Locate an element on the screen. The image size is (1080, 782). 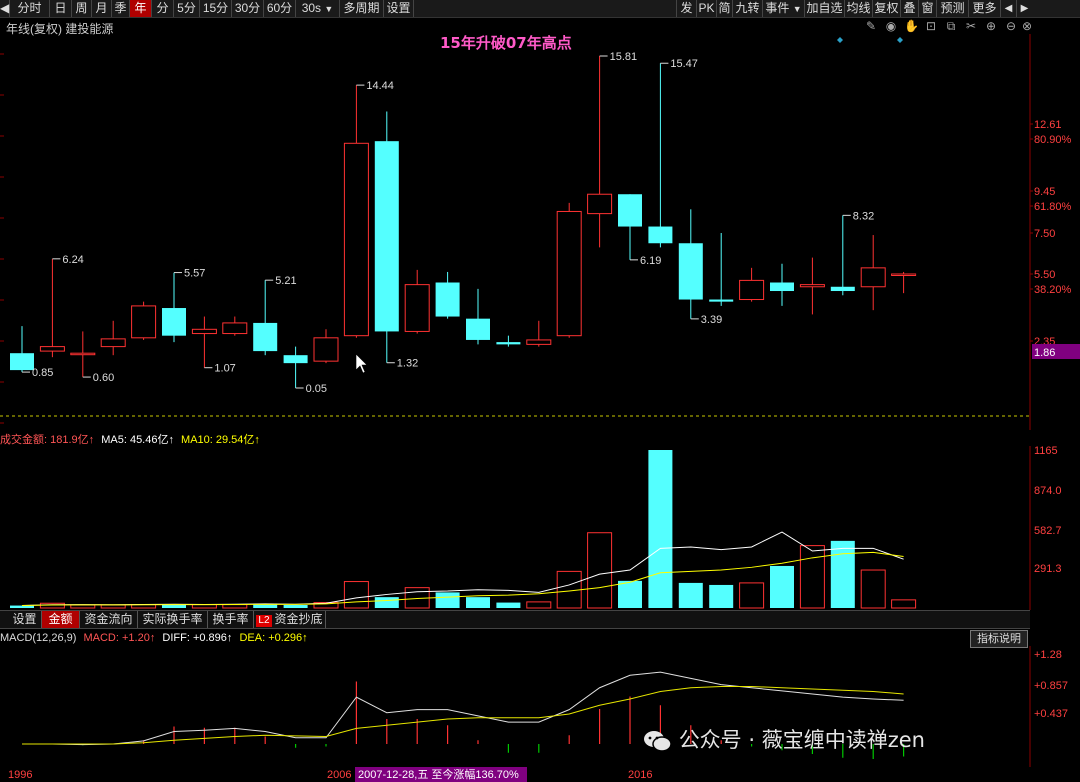
close-icon: ⊗ is located at coordinates (1027, 26).